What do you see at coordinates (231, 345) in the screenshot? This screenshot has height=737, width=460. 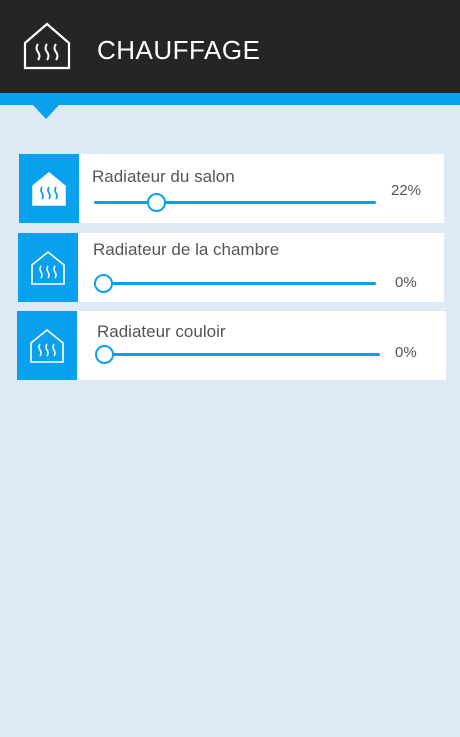 I see `radiator-card-couloir: Radiateur couloir 0%` at bounding box center [231, 345].